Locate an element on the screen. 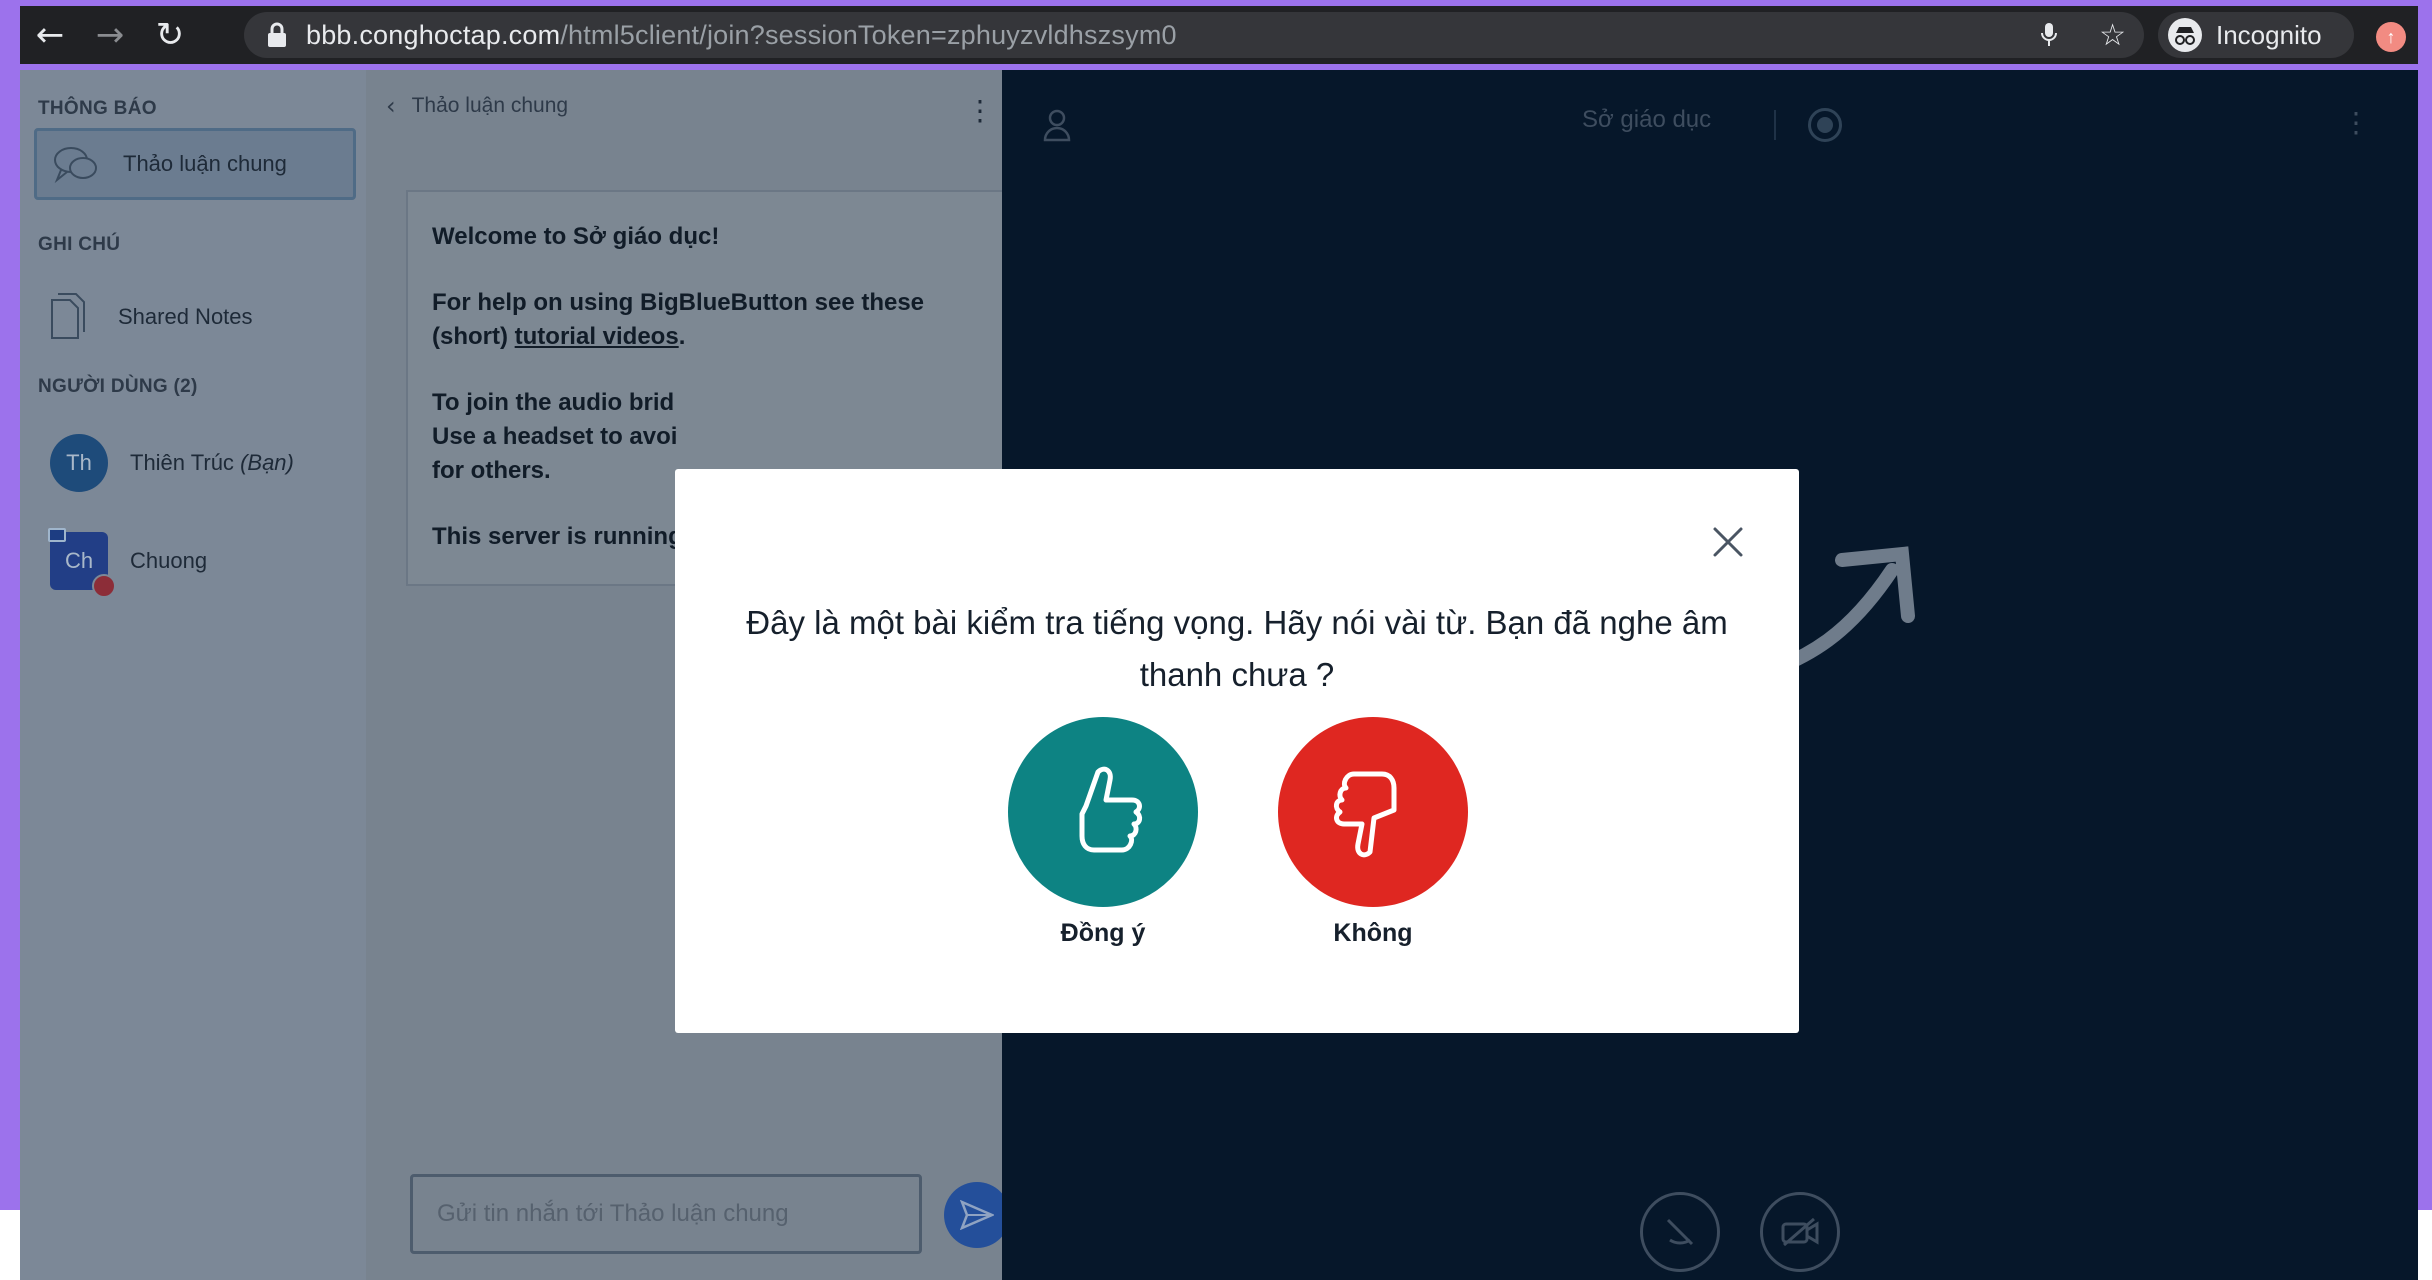  phone-off-icon is located at coordinates (1680, 1232).